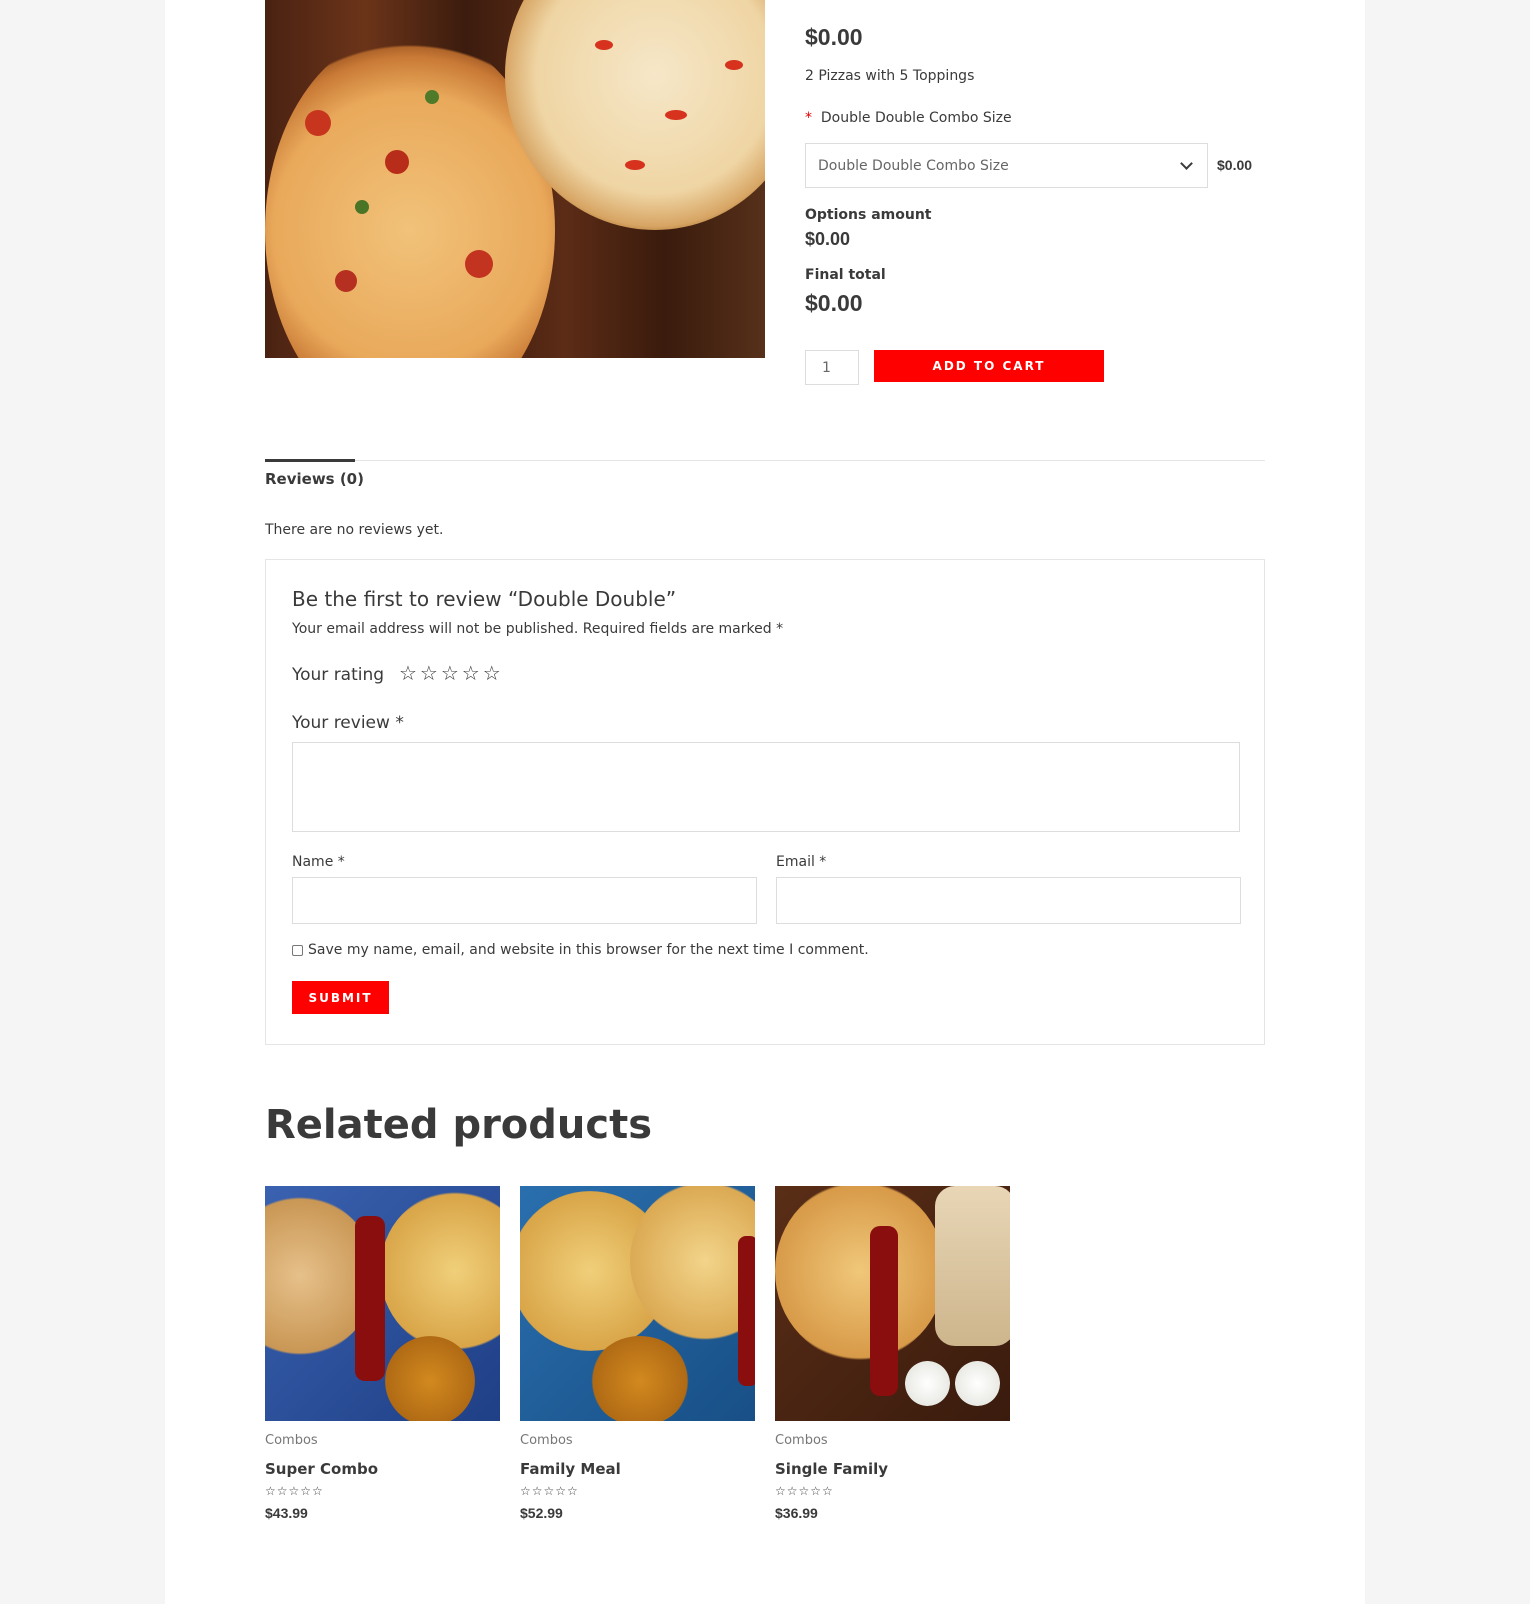 The width and height of the screenshot is (1530, 1604). I want to click on product-image, so click(515, 179).